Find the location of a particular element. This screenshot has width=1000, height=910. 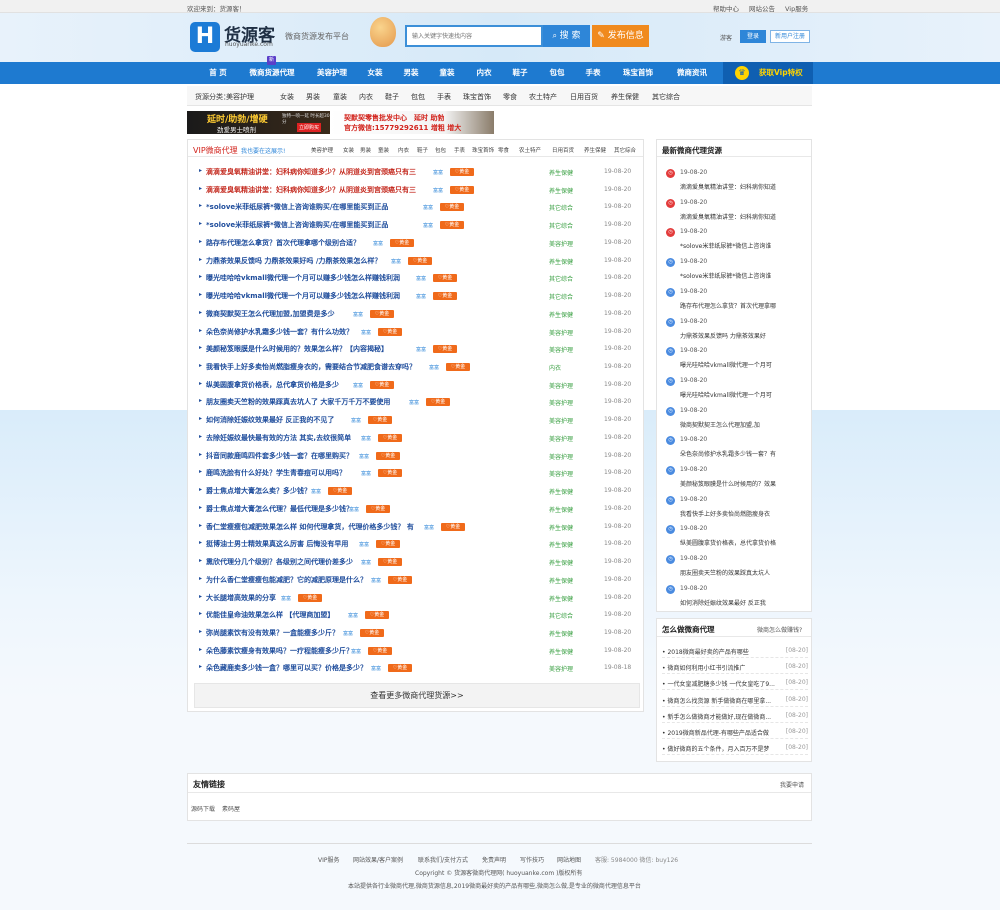

row-title-link: 香仁堂瘦瘦包减肥效果怎么样 如何代理拿货，代理价格多少钱？ 有 is located at coordinates (310, 527).